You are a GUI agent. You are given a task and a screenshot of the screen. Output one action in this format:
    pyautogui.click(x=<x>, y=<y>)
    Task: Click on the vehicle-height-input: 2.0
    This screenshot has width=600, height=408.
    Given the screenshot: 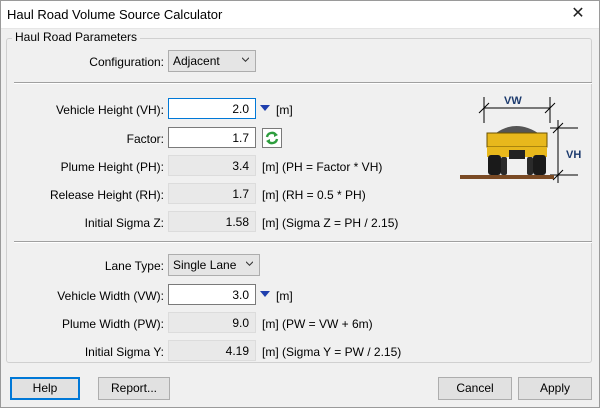 What is the action you would take?
    pyautogui.click(x=212, y=108)
    